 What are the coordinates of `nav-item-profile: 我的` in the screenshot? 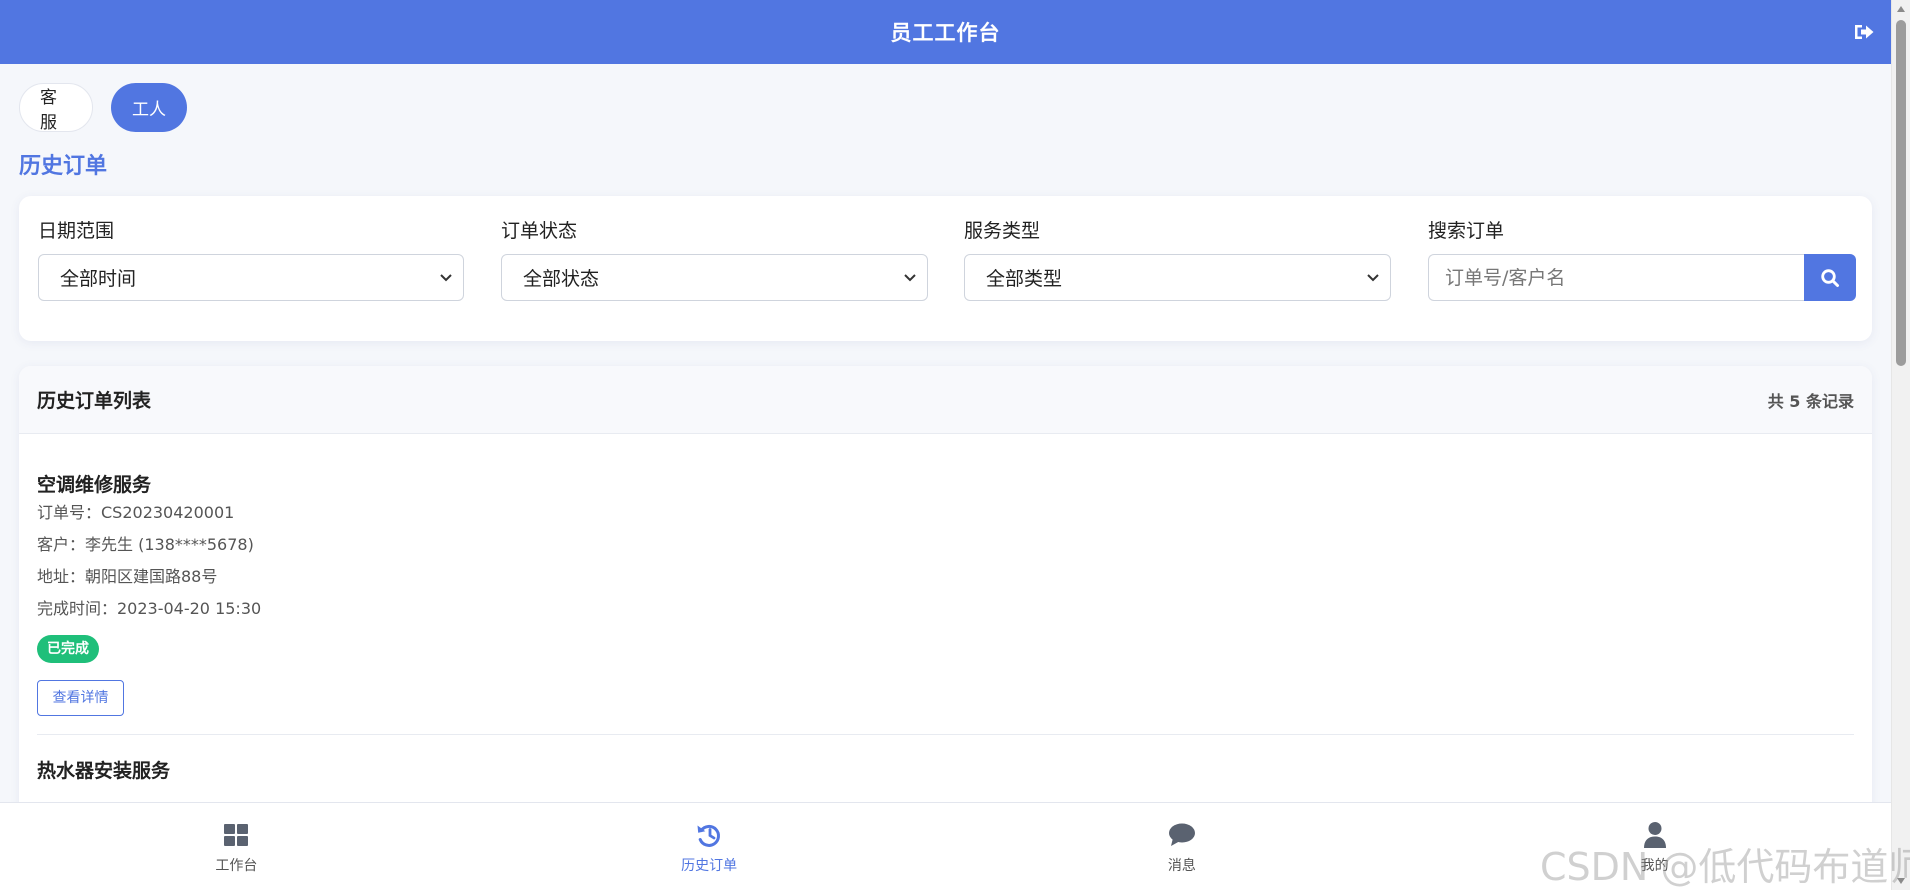 It's located at (1654, 846).